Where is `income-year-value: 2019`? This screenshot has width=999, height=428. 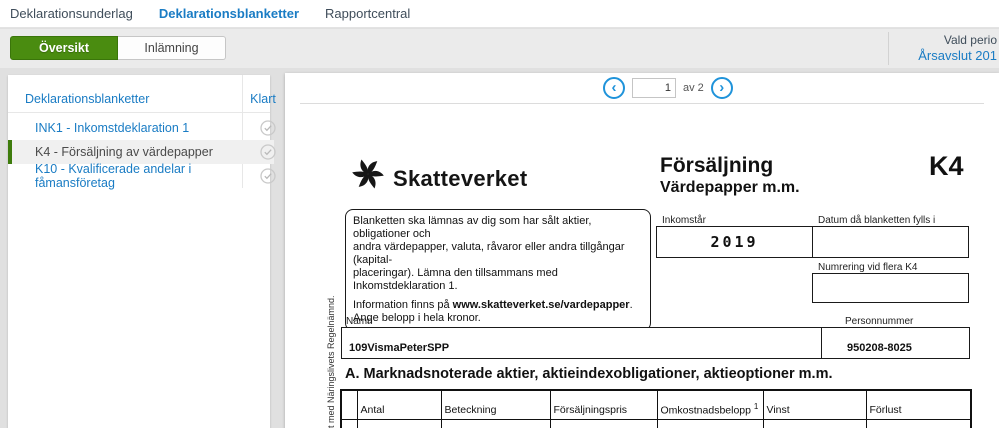 income-year-value: 2019 is located at coordinates (734, 242).